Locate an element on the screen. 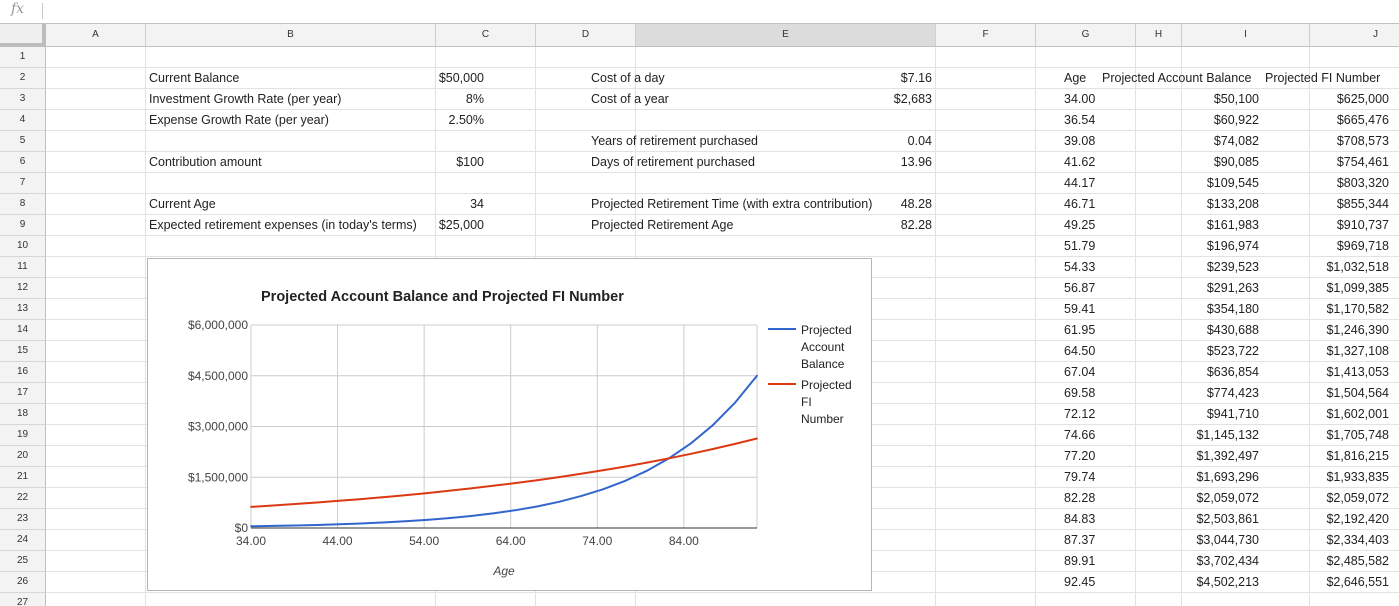  row-header-8: 8 is located at coordinates (23, 204).